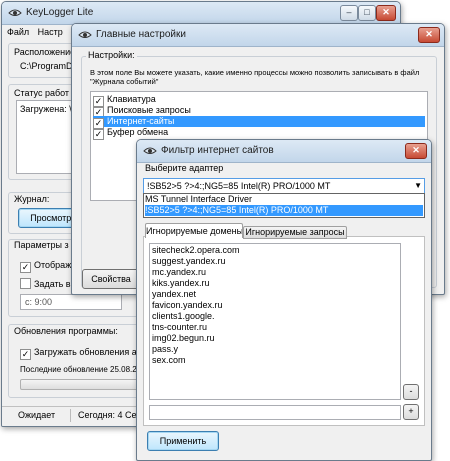 The width and height of the screenshot is (450, 461). Describe the element at coordinates (90, 352) in the screenshot. I see `updates-checkbox-label: Загружать обновления авт` at that location.